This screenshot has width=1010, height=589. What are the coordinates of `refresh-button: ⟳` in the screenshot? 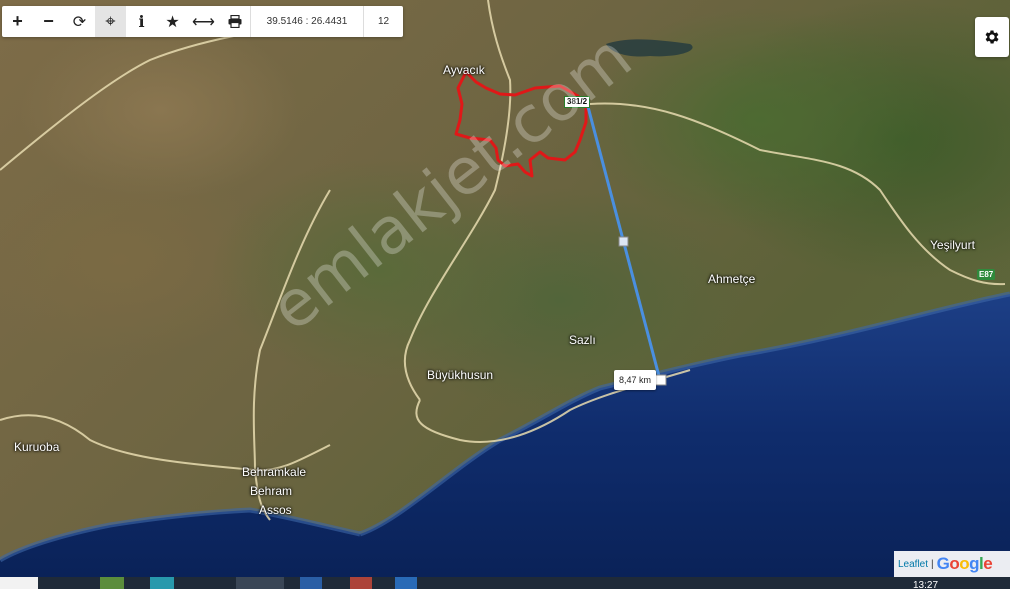 It's located at (79, 21).